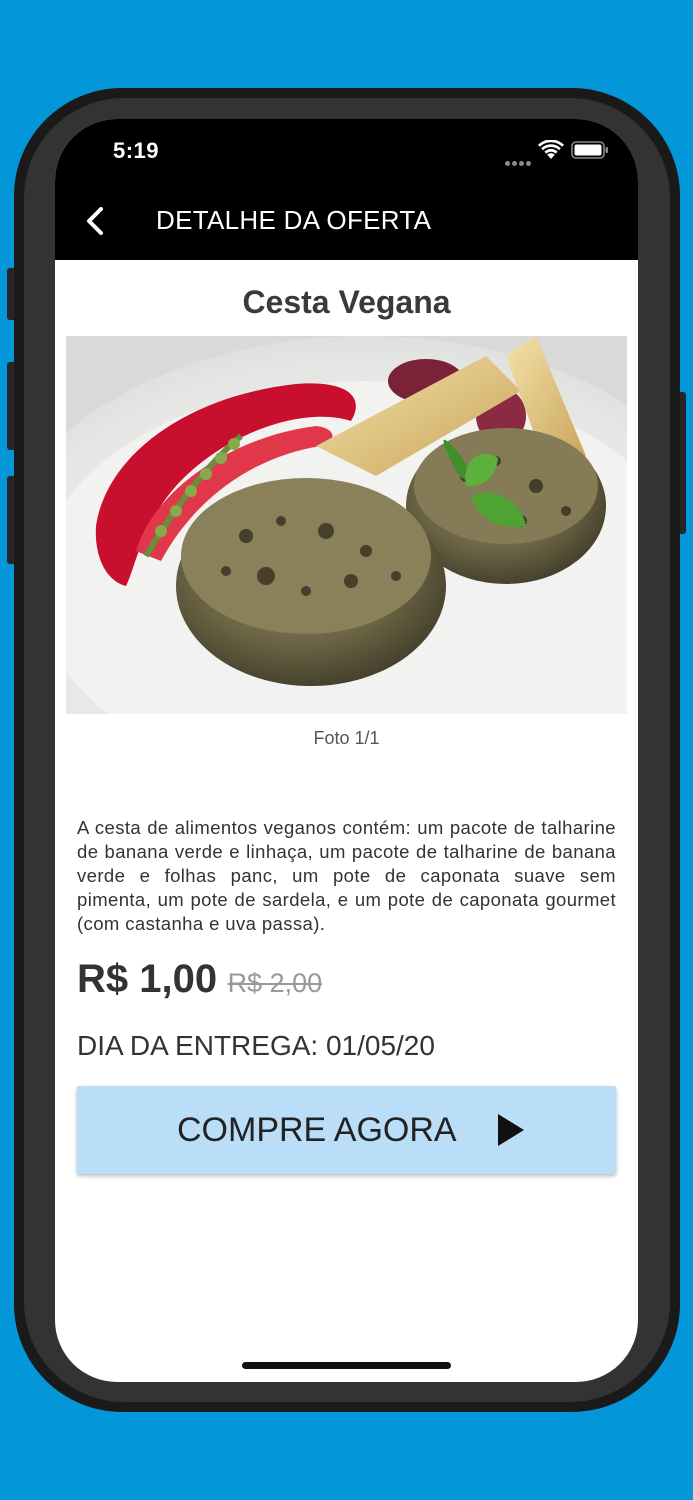  Describe the element at coordinates (346, 302) in the screenshot. I see `product-title: Cesta Vegana` at that location.